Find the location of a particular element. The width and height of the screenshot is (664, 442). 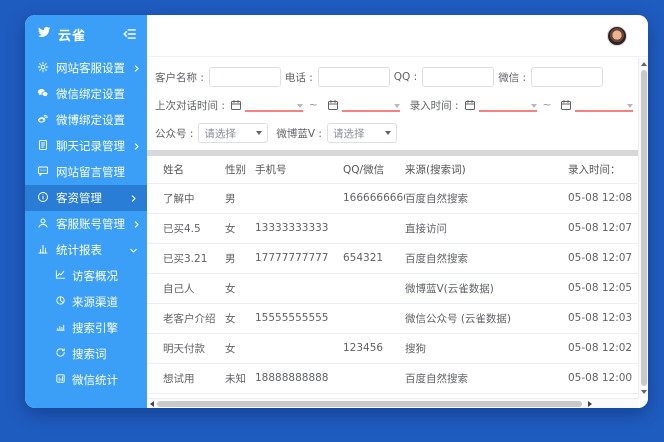

last-chat-start-datepicker is located at coordinates (266, 105).